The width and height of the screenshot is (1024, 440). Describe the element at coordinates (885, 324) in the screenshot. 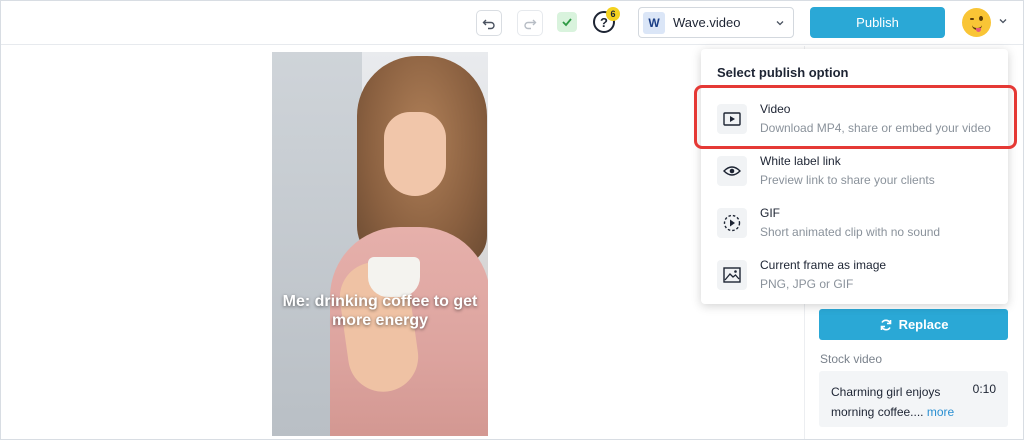

I see `refresh-icon` at that location.